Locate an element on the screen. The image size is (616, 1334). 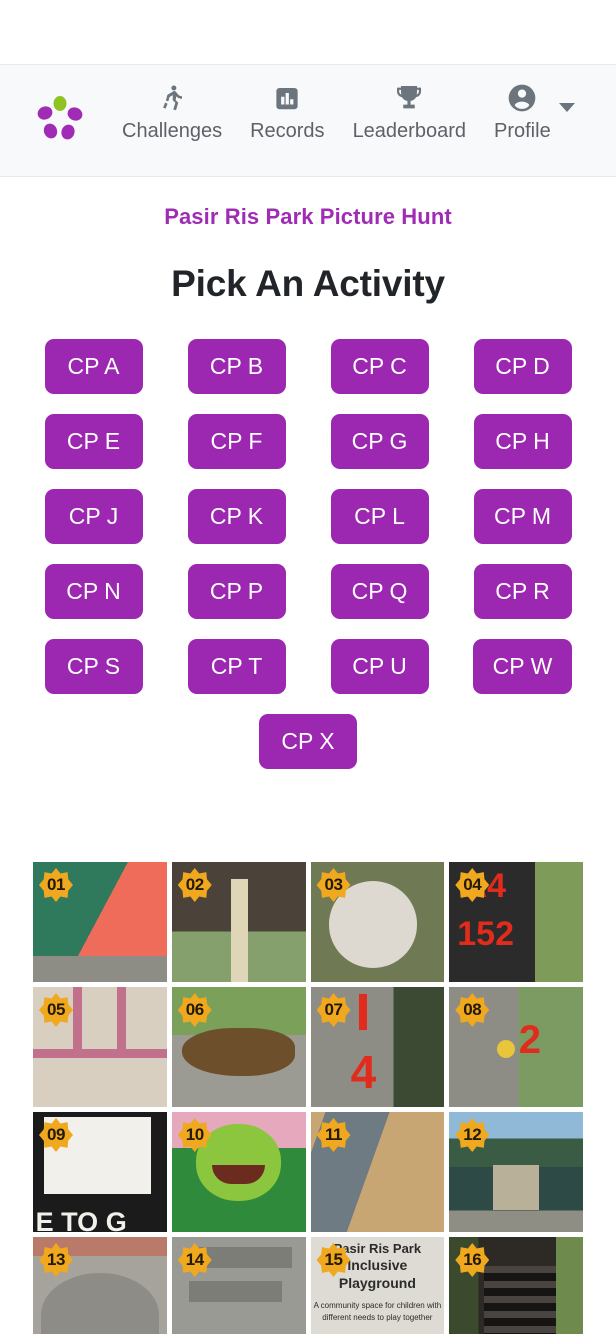
activity-cell: CP B is located at coordinates (236, 366).